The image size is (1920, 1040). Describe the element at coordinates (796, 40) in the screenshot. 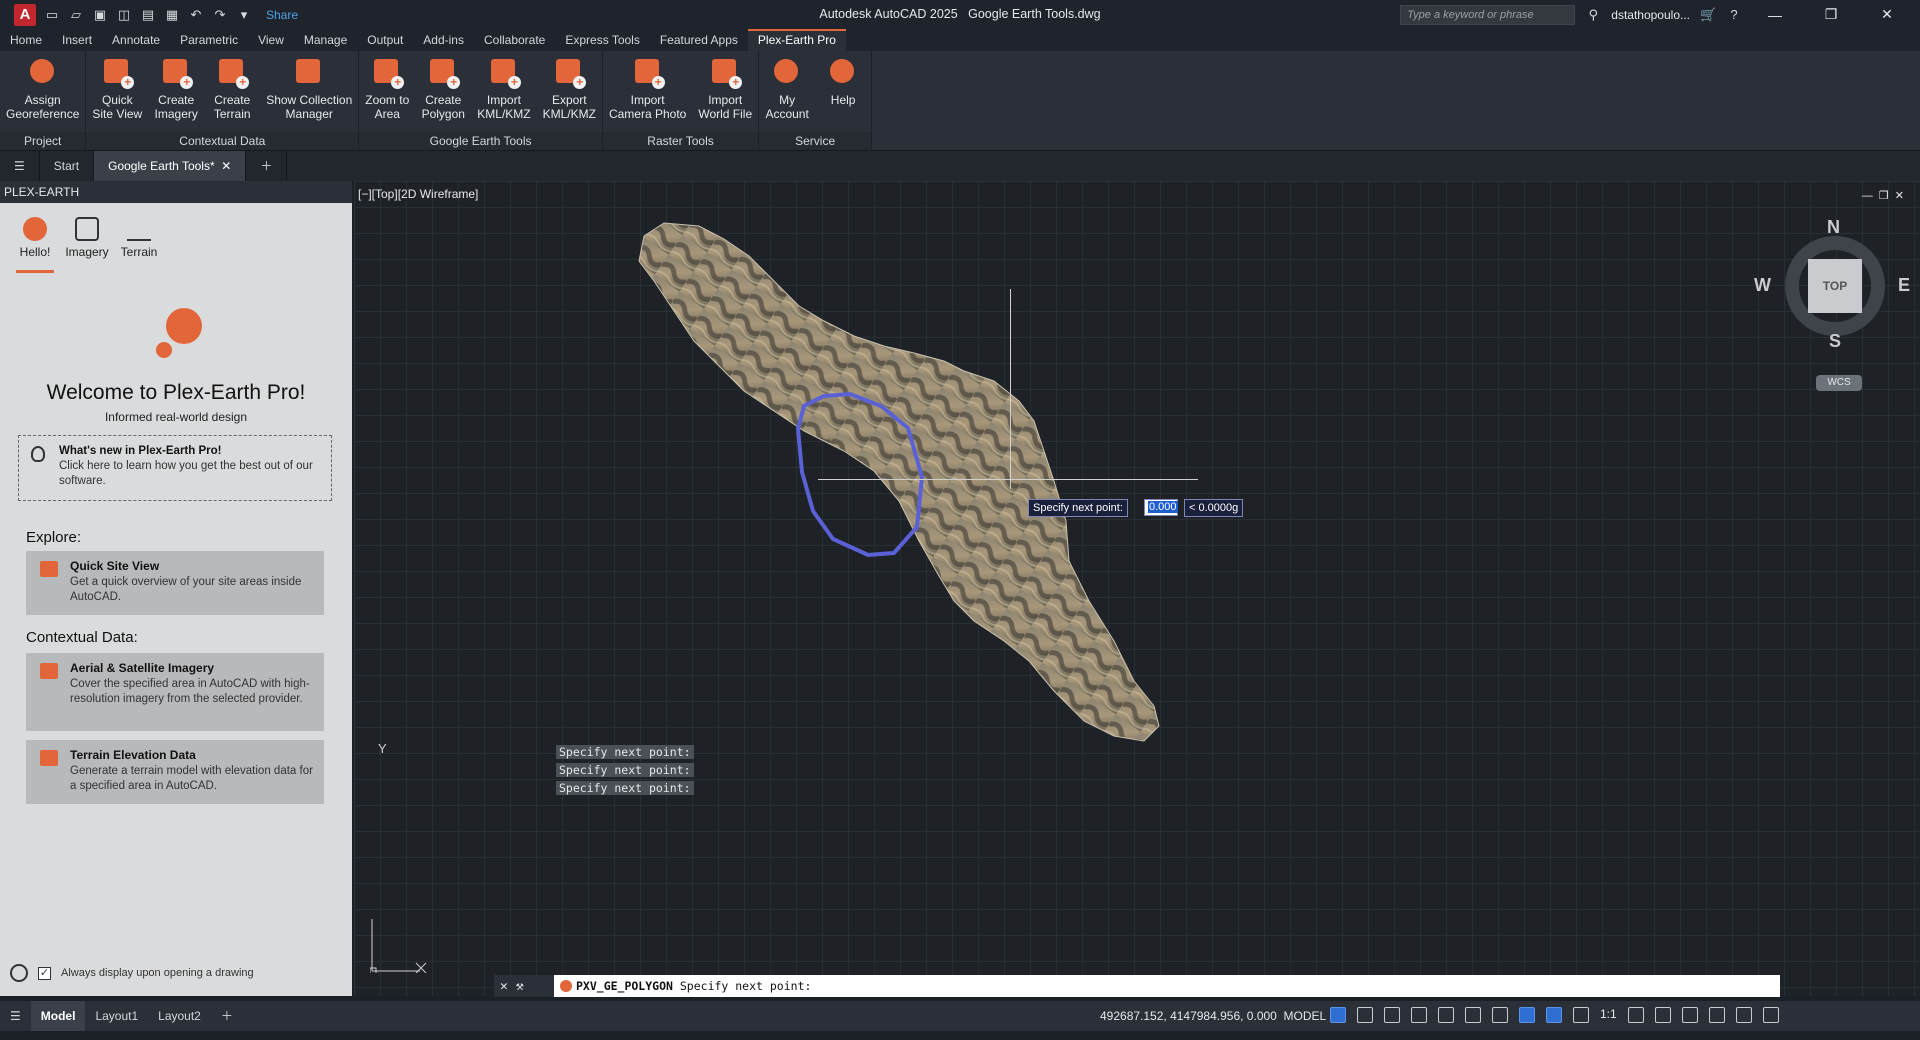

I see `tab-plex-earth-pro: Plex-Earth Pro` at that location.